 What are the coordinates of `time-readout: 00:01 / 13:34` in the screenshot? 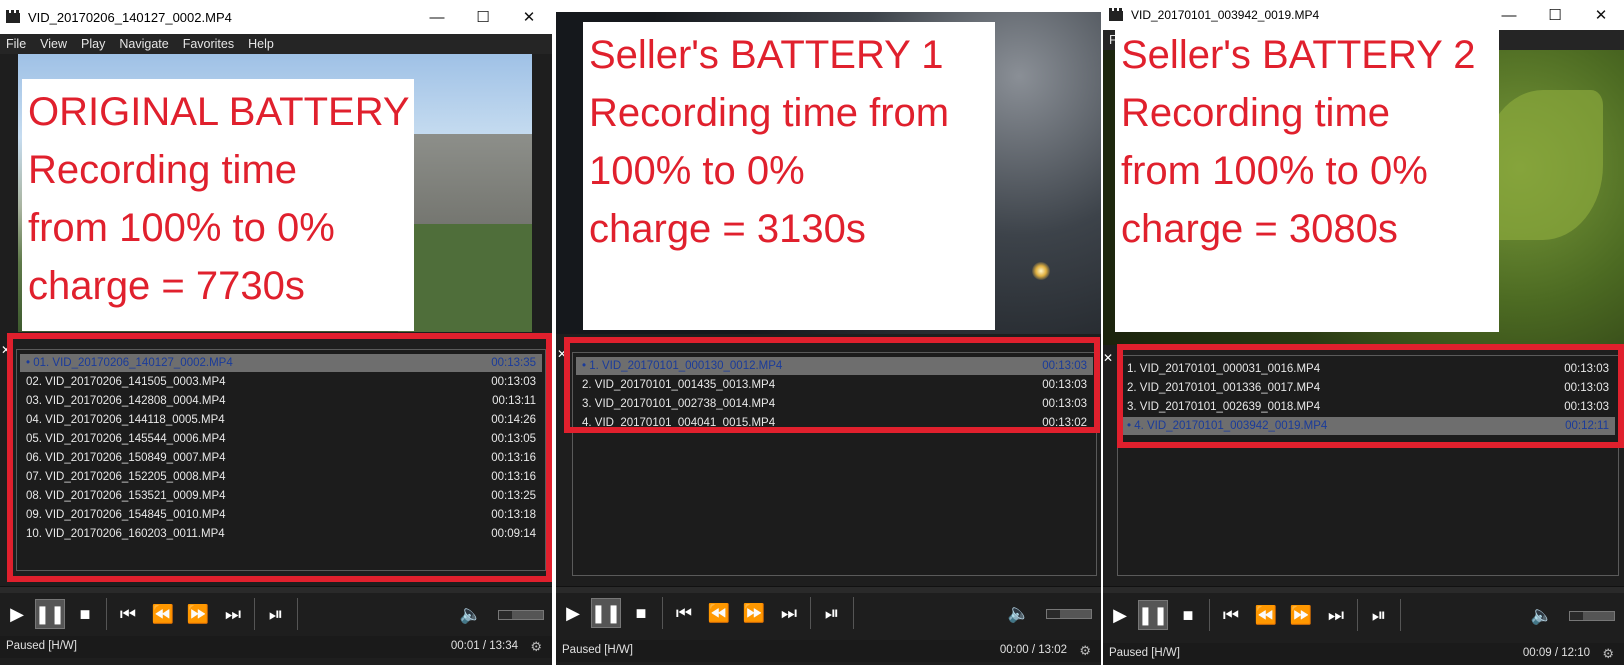 It's located at (484, 646).